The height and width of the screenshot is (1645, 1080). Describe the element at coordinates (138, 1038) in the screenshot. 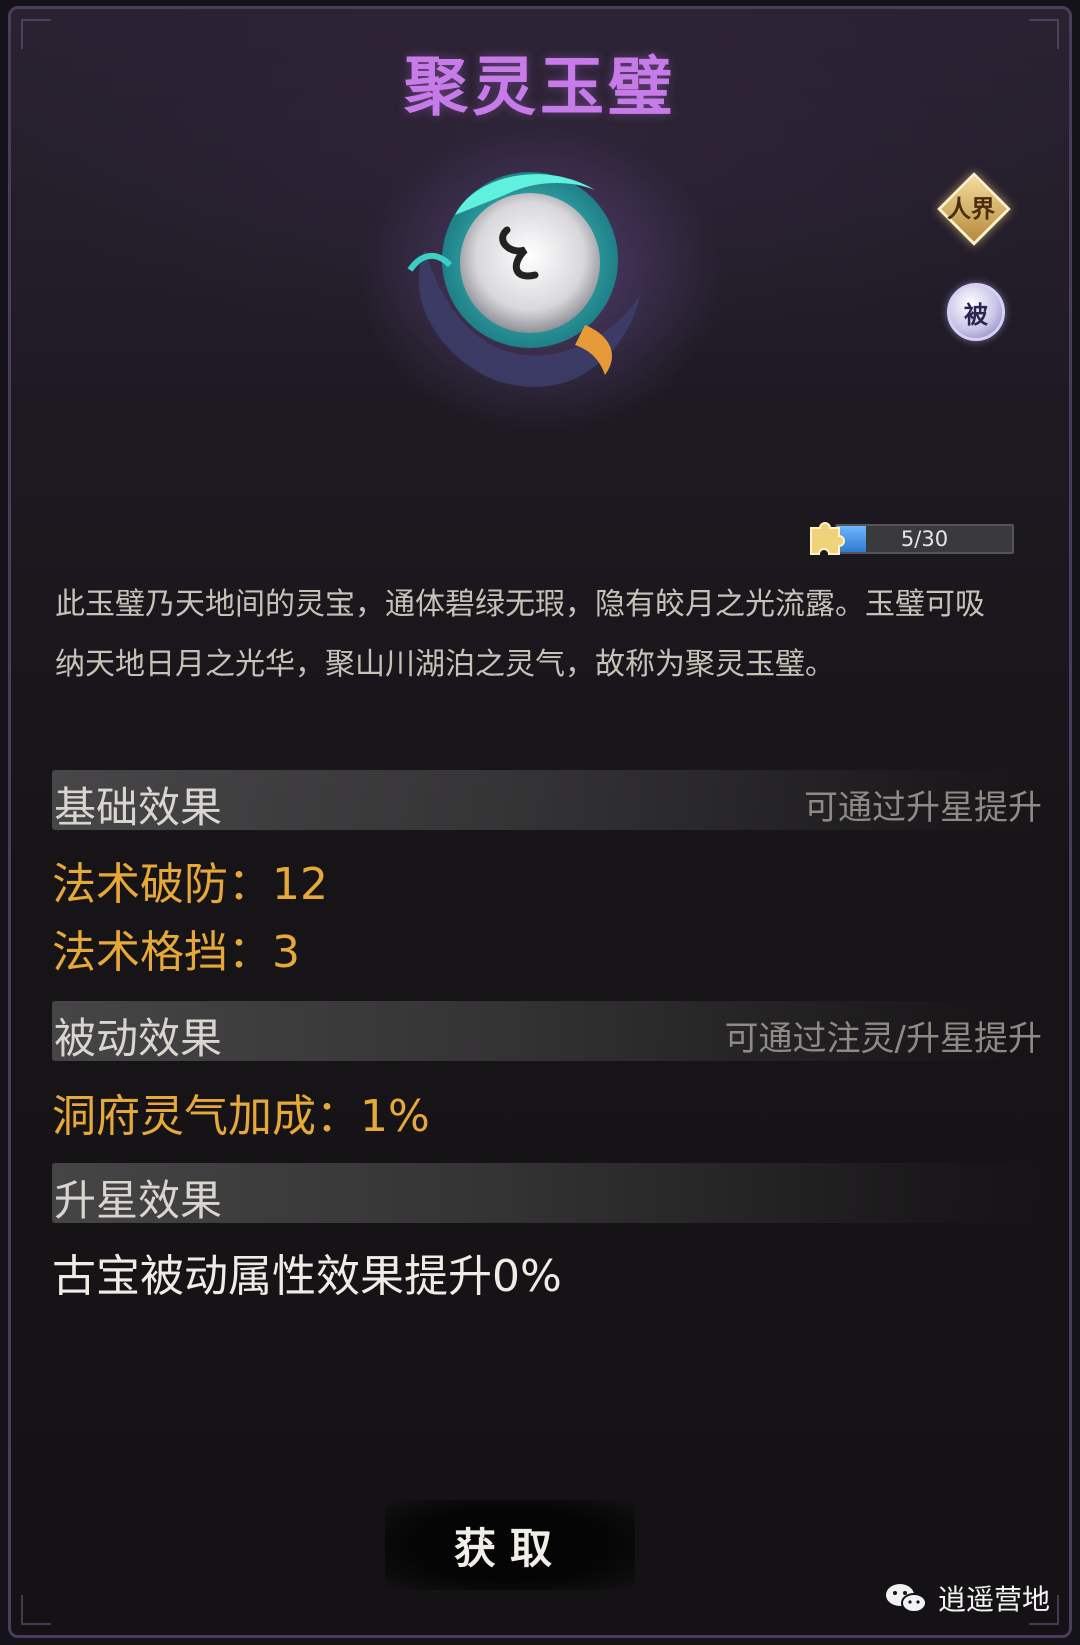

I see `section-heading: 被动效果` at that location.